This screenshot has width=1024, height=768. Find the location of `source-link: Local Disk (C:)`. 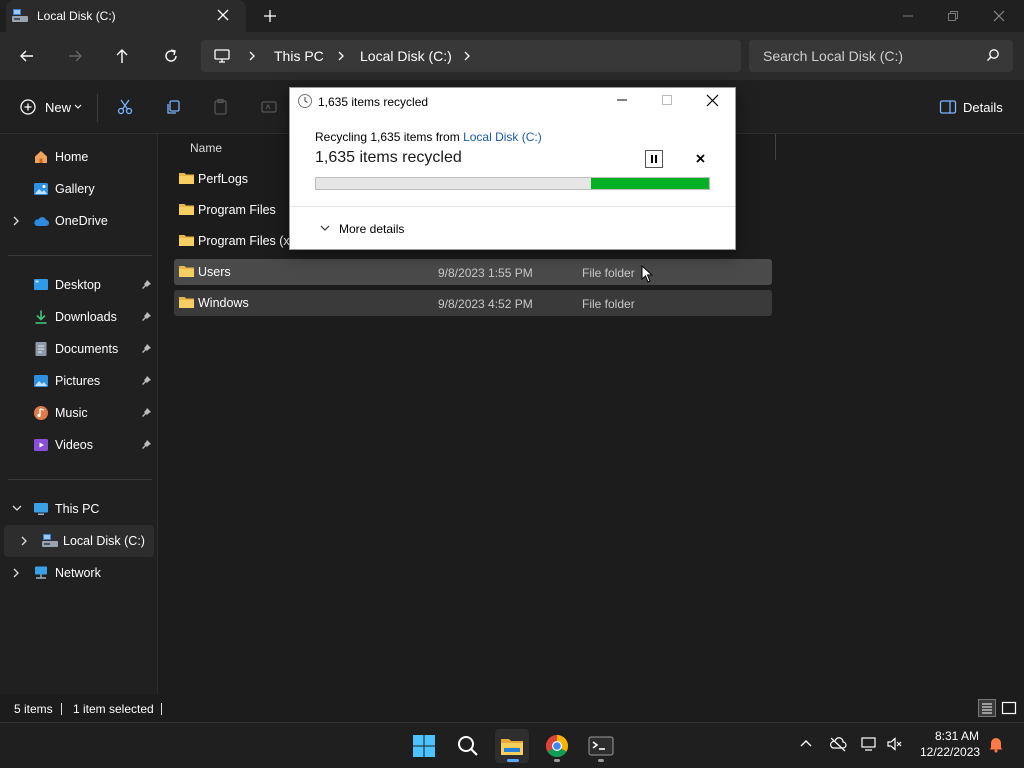

source-link: Local Disk (C:) is located at coordinates (502, 137).